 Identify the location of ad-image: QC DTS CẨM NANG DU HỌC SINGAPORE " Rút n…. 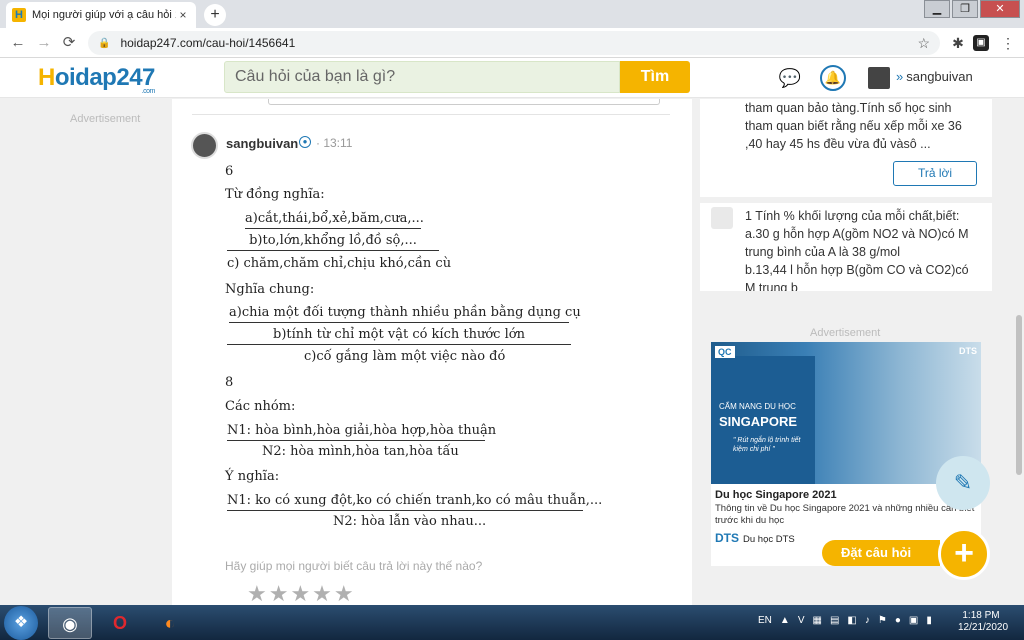
(846, 413).